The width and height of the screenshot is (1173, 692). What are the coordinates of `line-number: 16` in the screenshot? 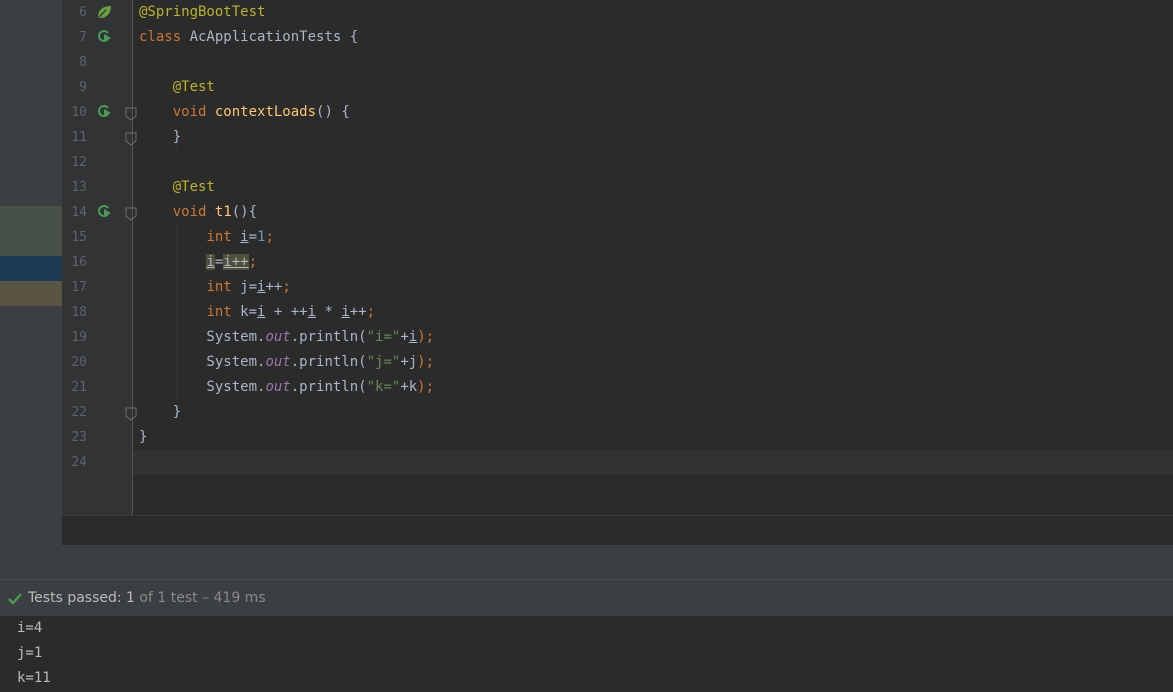 It's located at (79, 262).